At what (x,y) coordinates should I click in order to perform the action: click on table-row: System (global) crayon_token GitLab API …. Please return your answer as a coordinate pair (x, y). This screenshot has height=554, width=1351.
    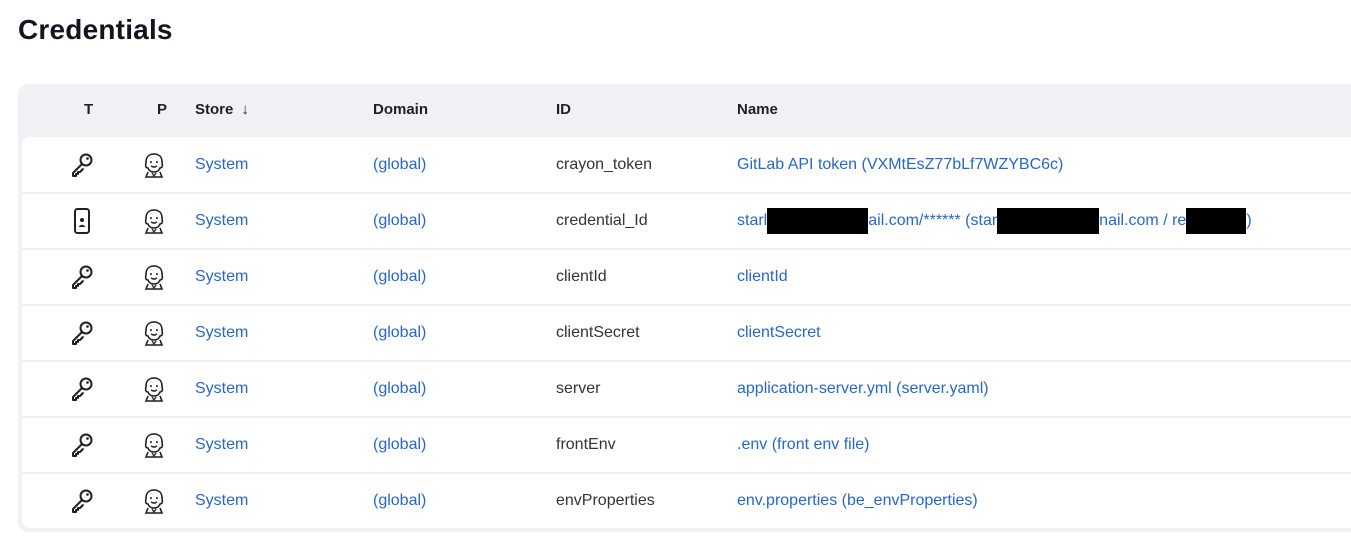
    Looking at the image, I should click on (686, 164).